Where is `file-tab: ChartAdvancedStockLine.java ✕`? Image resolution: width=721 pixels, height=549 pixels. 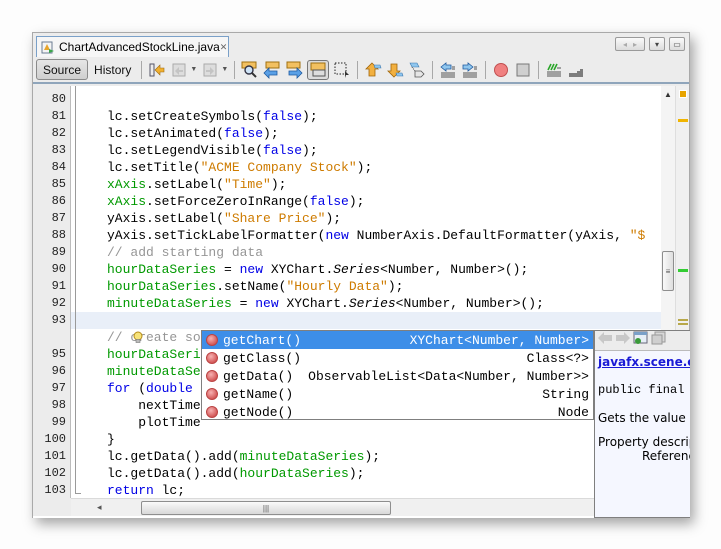
file-tab: ChartAdvancedStockLine.java ✕ is located at coordinates (132, 46).